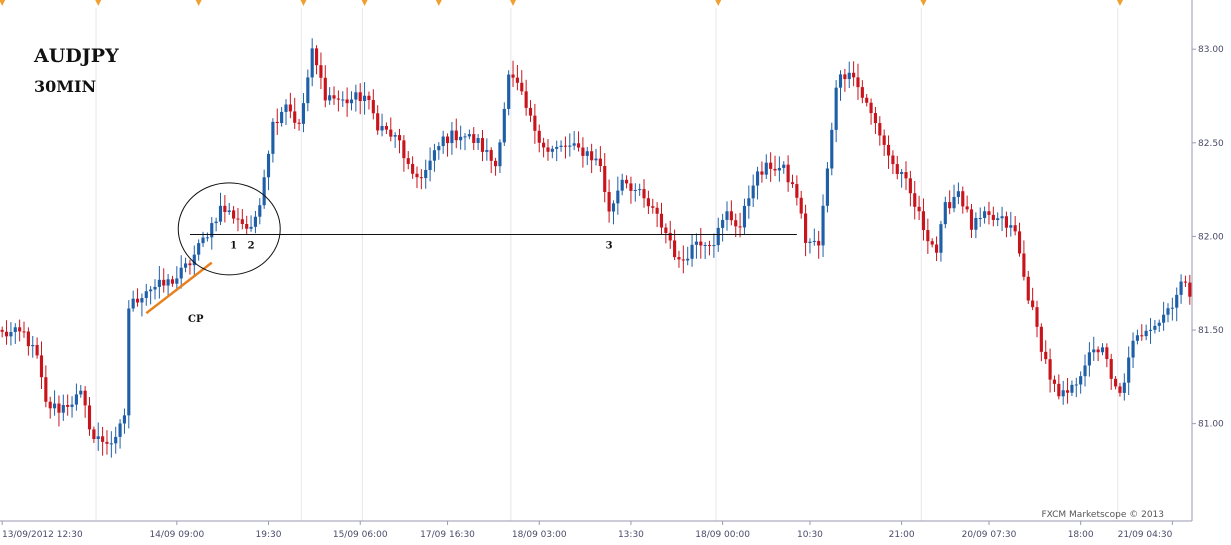  I want to click on x-tick-label: 10:30, so click(810, 535).